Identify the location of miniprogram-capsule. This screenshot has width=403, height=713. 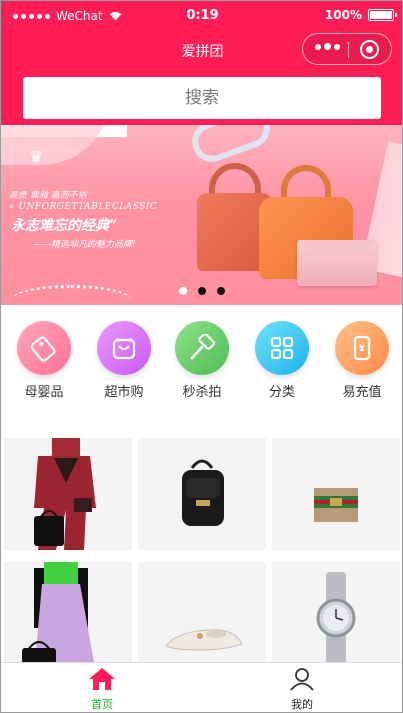
(347, 49).